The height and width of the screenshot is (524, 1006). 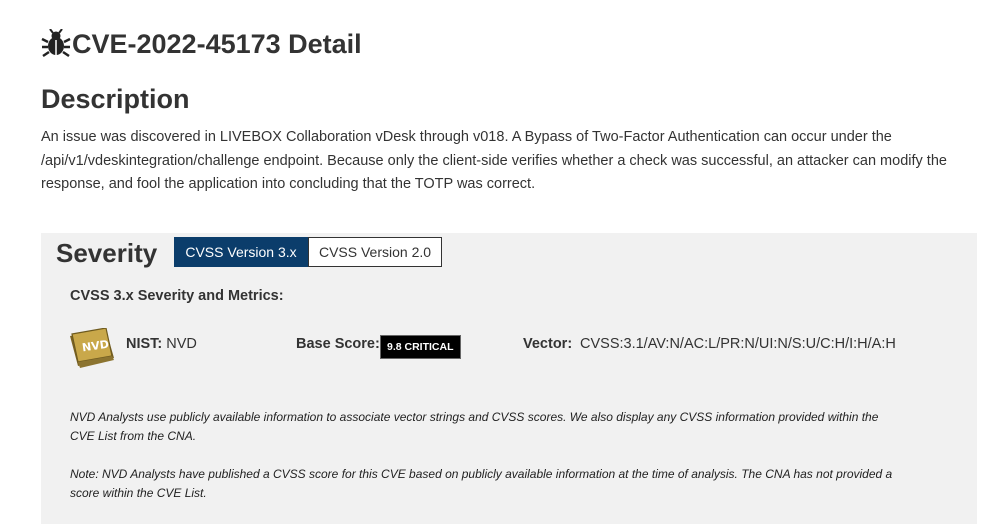 I want to click on nist-value: NVD, so click(x=181, y=344).